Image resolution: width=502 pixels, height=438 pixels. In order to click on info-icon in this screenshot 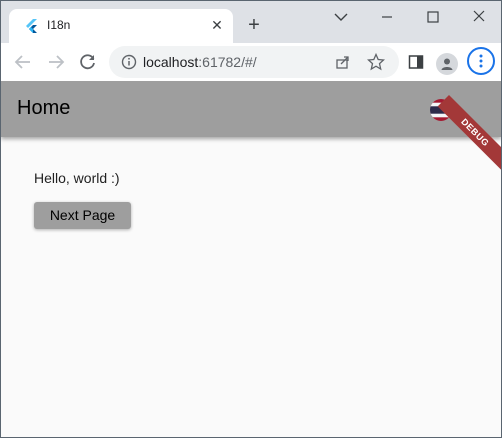, I will do `click(129, 62)`.